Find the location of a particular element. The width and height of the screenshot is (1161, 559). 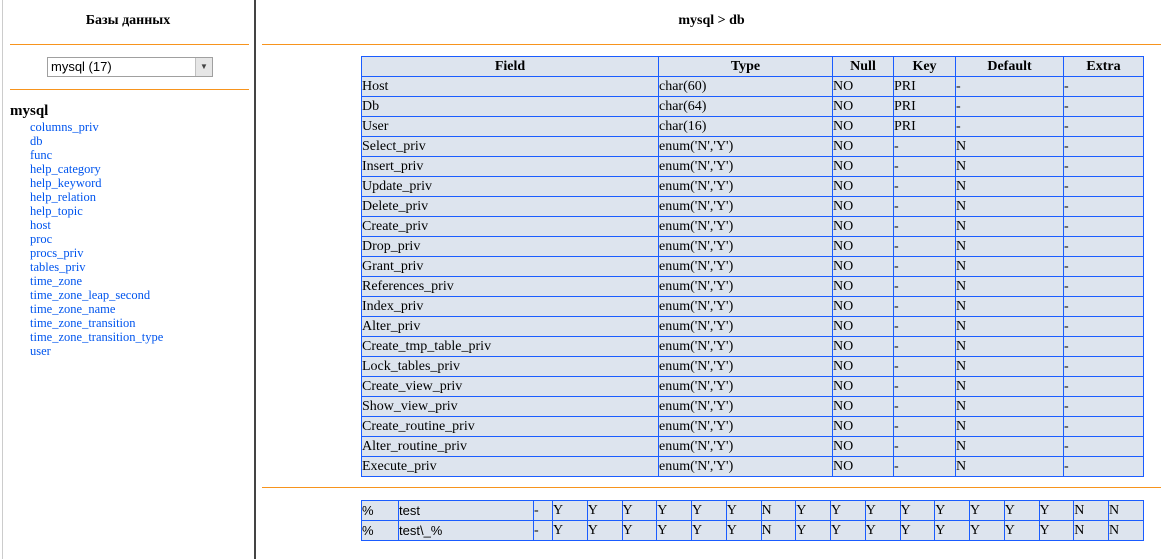

data-cell: - is located at coordinates (543, 510).